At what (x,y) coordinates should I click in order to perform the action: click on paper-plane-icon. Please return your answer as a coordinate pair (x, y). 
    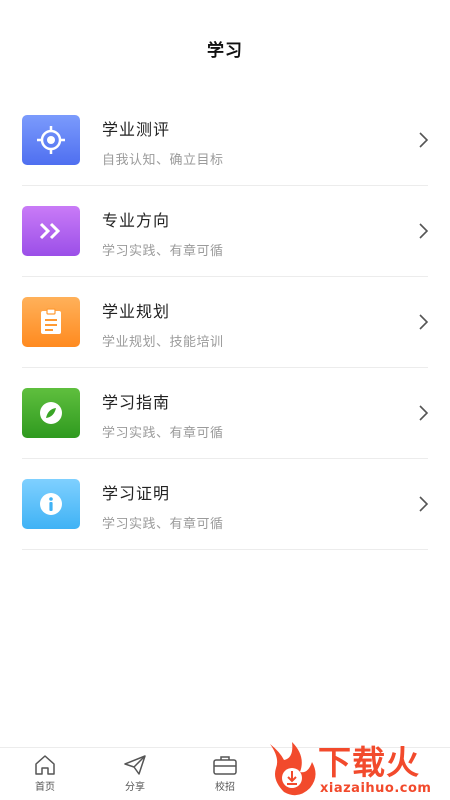
    Looking at the image, I should click on (135, 765).